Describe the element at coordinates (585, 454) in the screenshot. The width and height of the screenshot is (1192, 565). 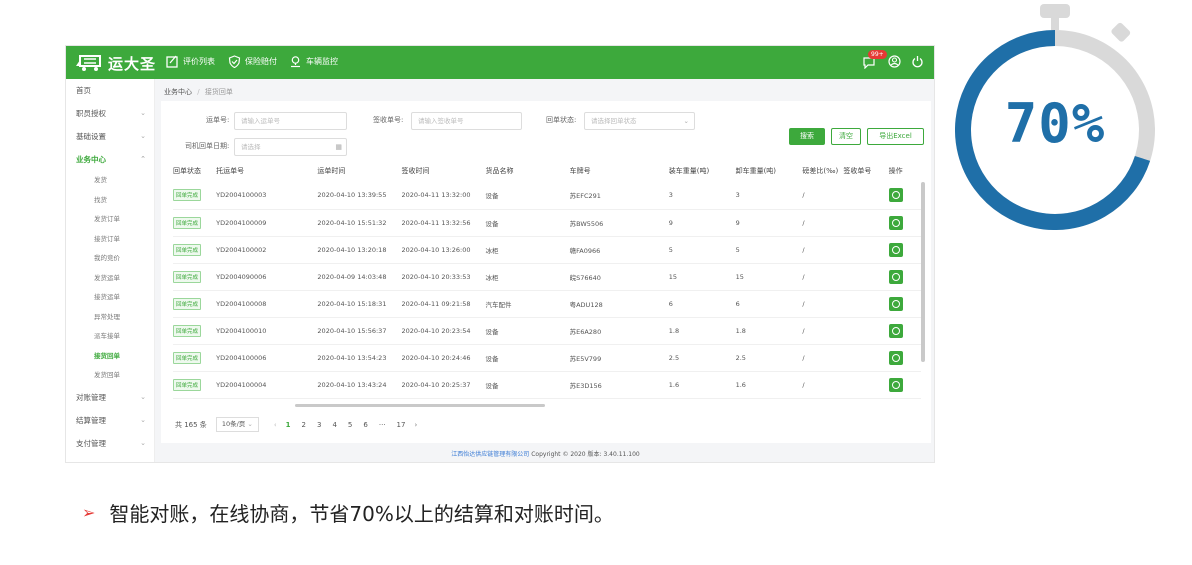
I see `footer-copyright: Copyright © 2020 版本: 3.40.11.100` at that location.